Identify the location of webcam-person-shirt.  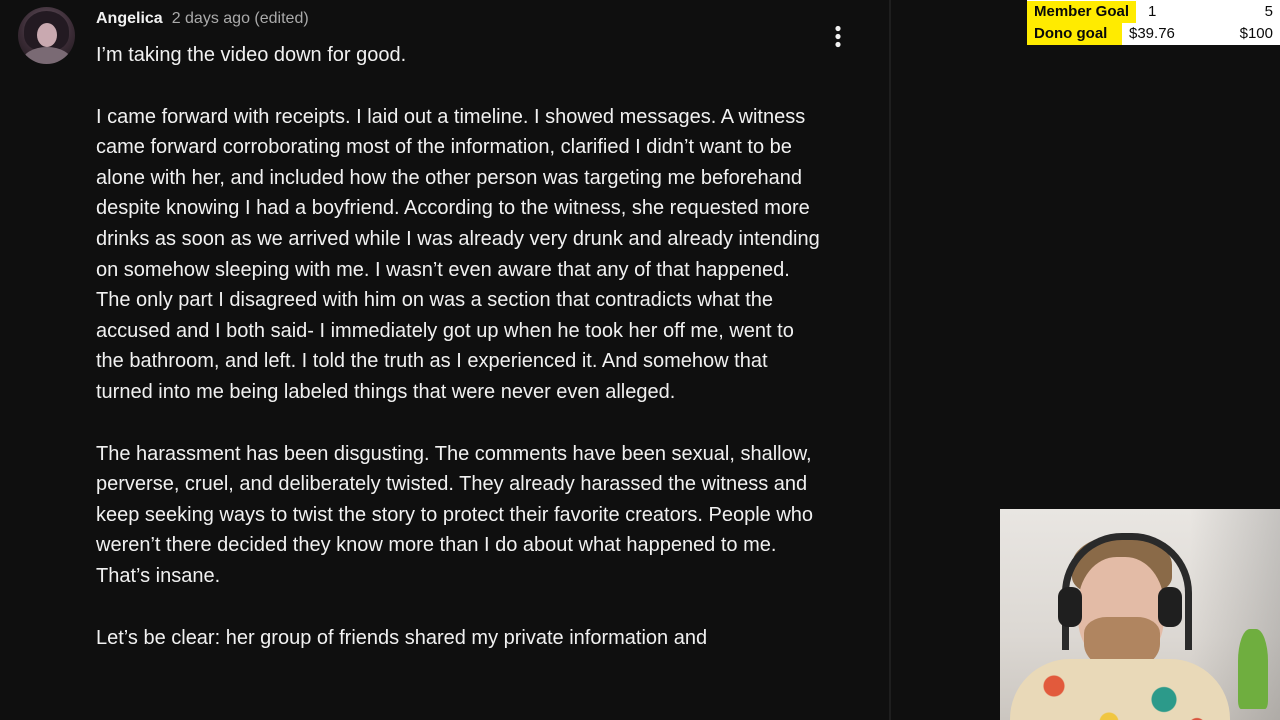
(1120, 689).